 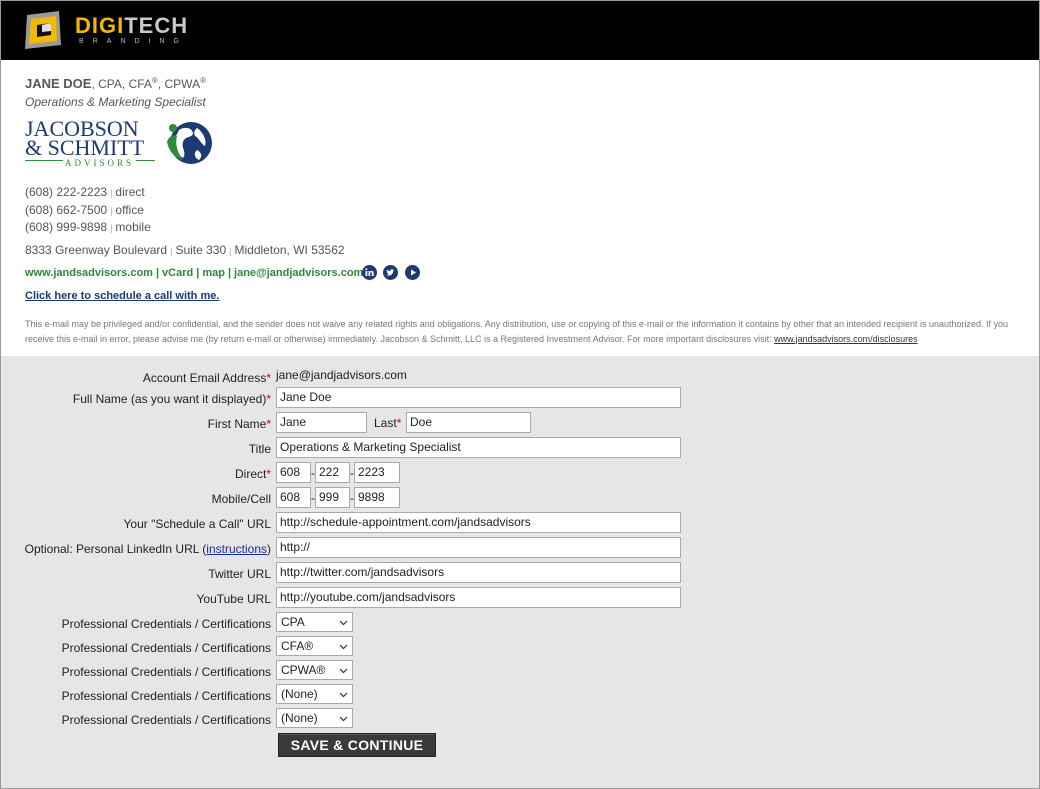 What do you see at coordinates (377, 497) in the screenshot?
I see `mobile-line-input: 9898` at bounding box center [377, 497].